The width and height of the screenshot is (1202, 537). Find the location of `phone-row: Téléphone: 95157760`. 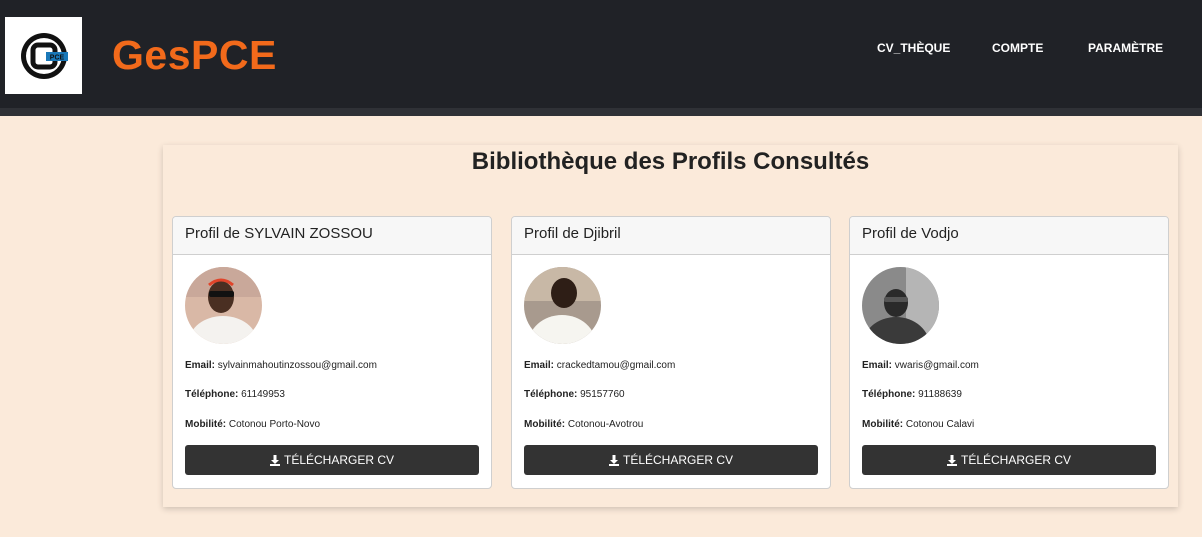

phone-row: Téléphone: 95157760 is located at coordinates (574, 394).